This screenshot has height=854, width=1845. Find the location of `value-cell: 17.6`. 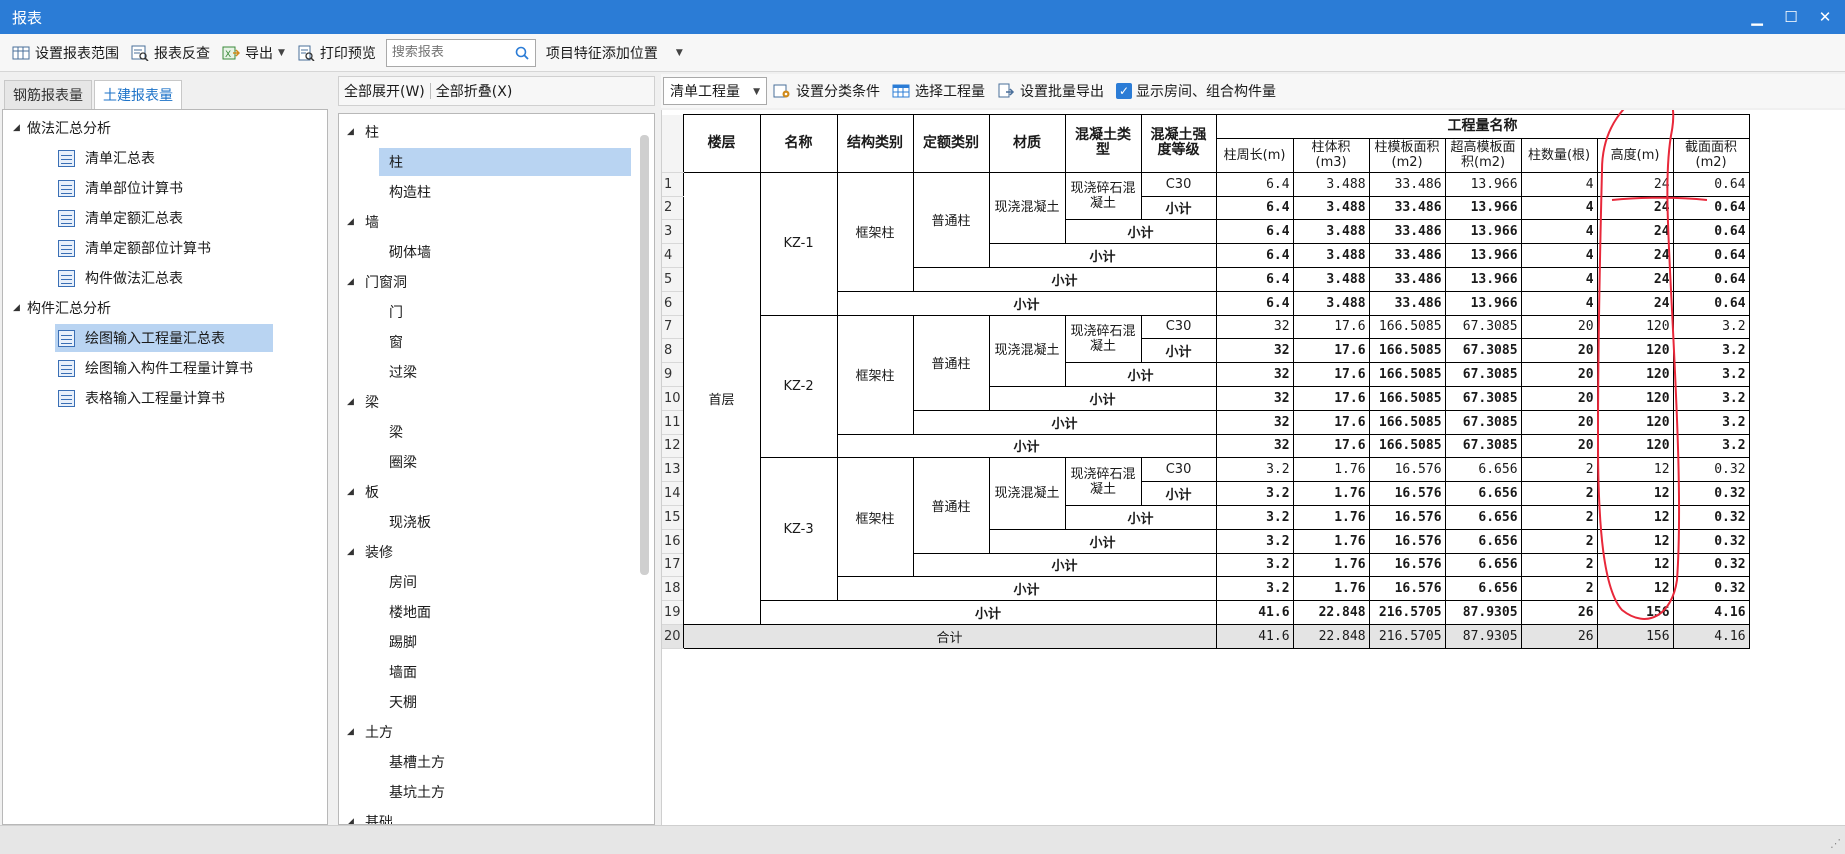

value-cell: 17.6 is located at coordinates (1331, 374).